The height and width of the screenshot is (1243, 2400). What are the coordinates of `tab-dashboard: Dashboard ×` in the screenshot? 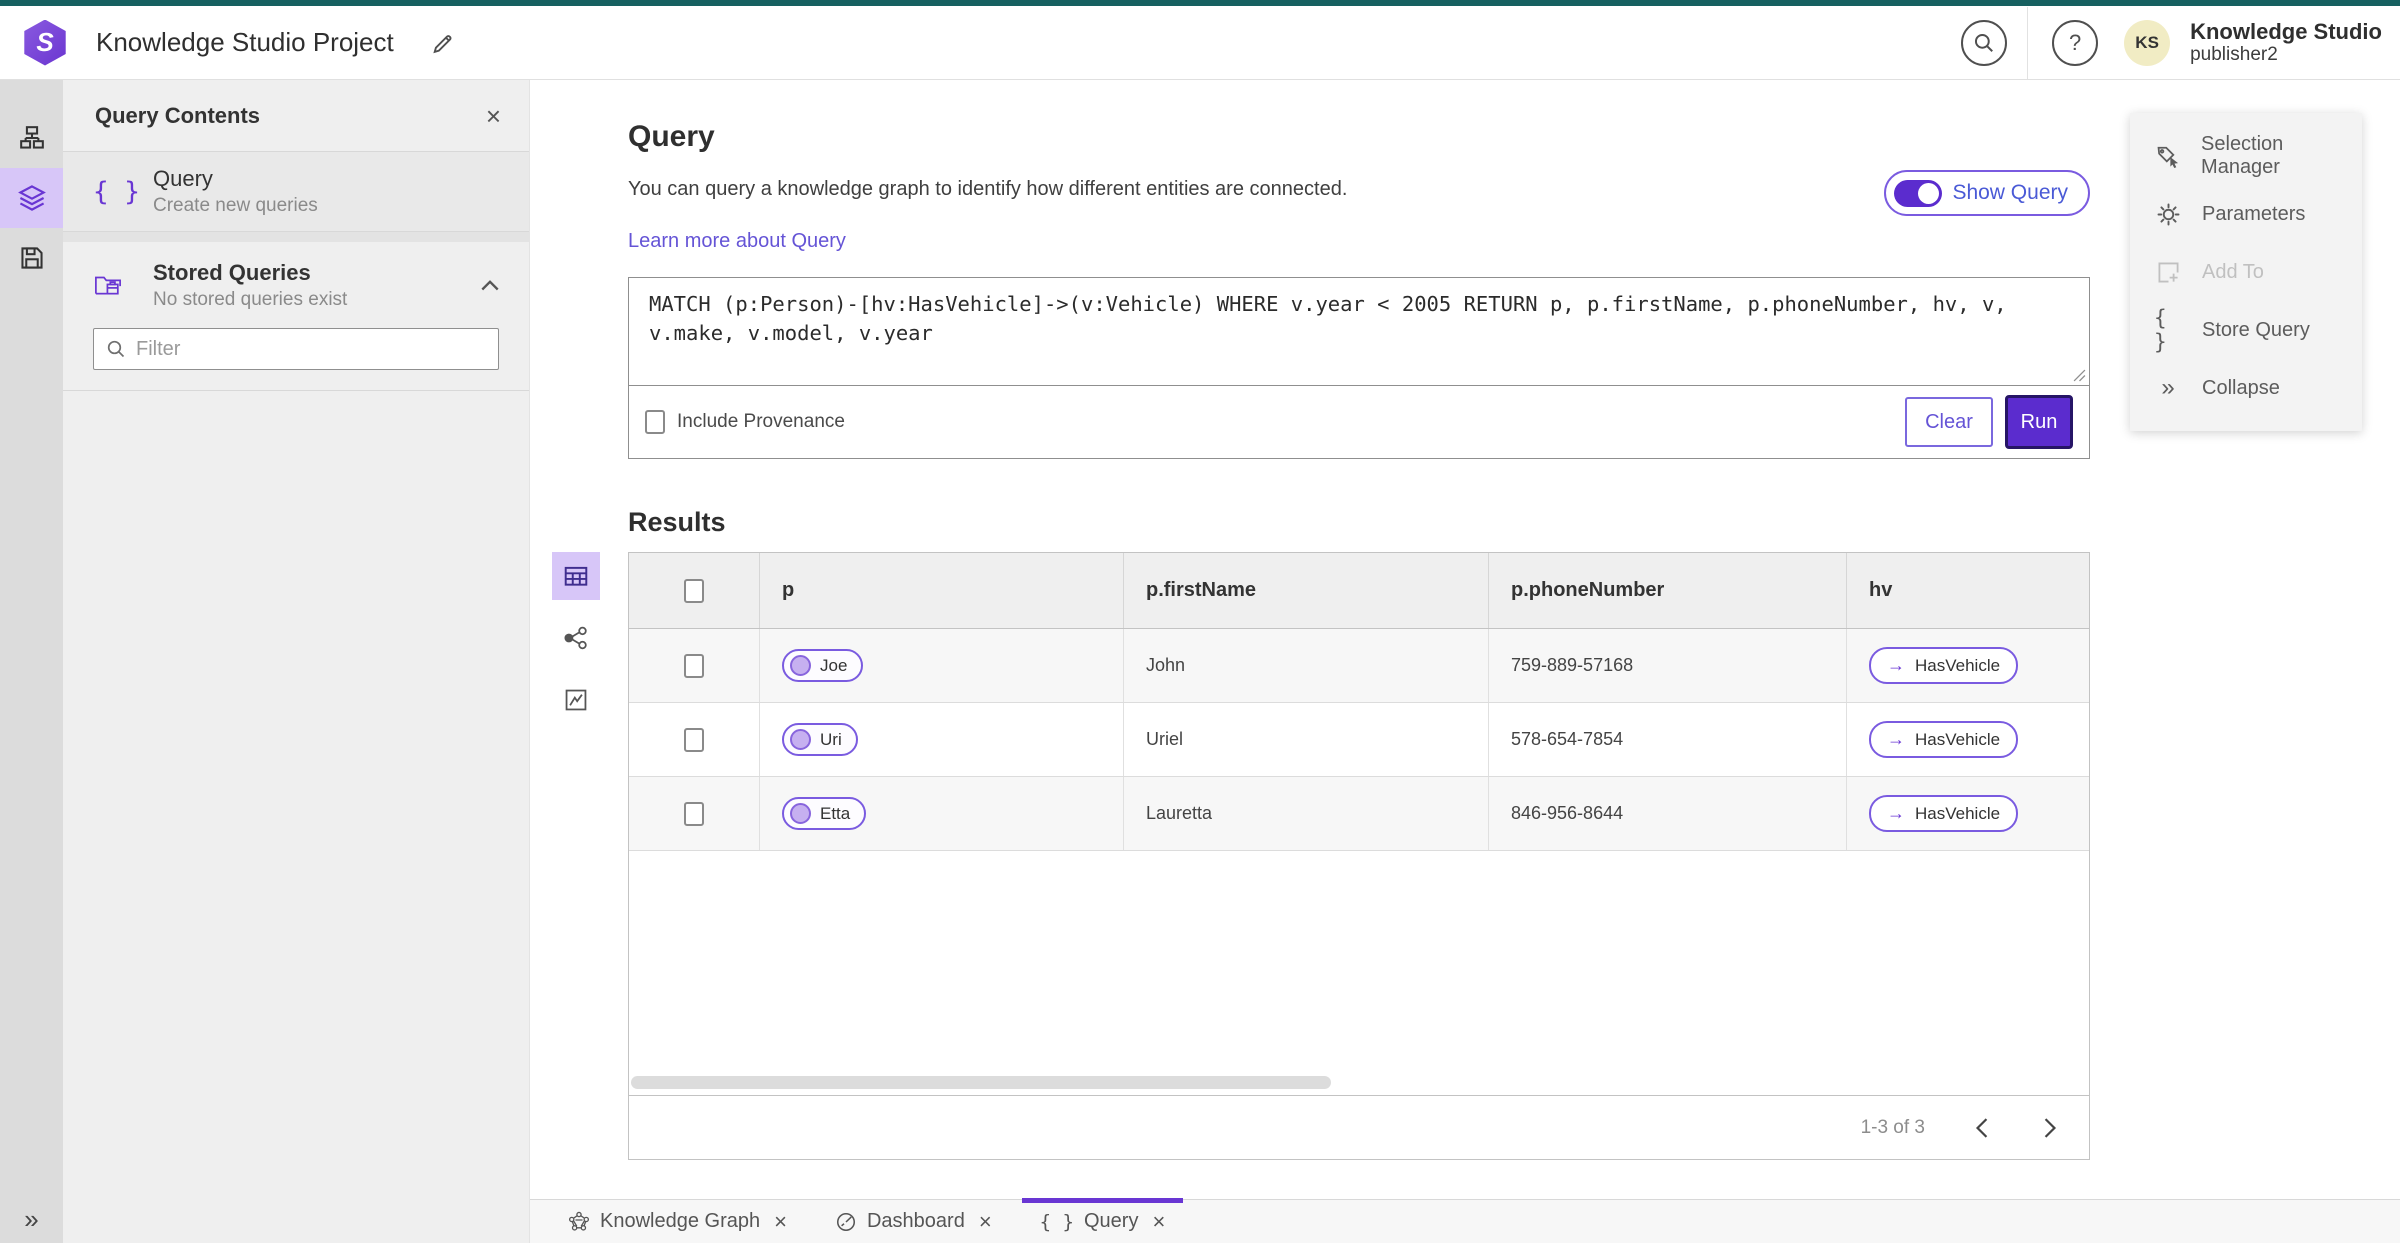 It's located at (913, 1221).